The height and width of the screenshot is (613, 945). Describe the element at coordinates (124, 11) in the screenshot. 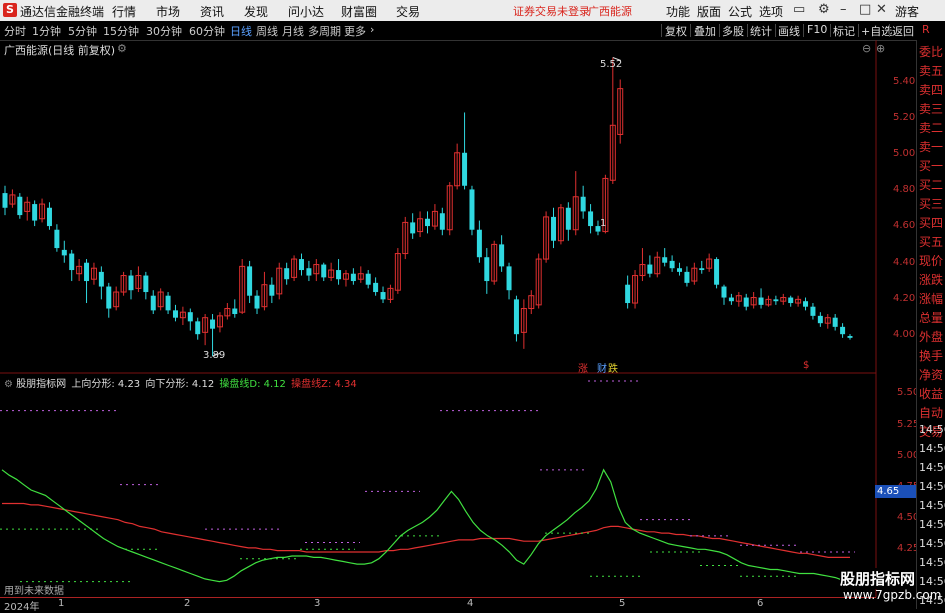

I see `menu-item-quotes: 行情` at that location.